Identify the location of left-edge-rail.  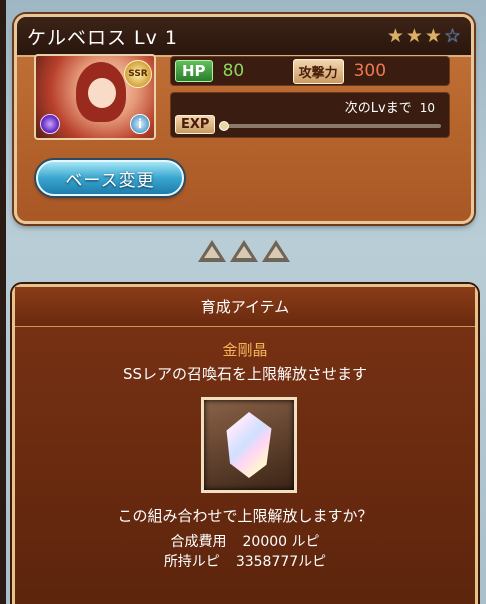
(3, 302).